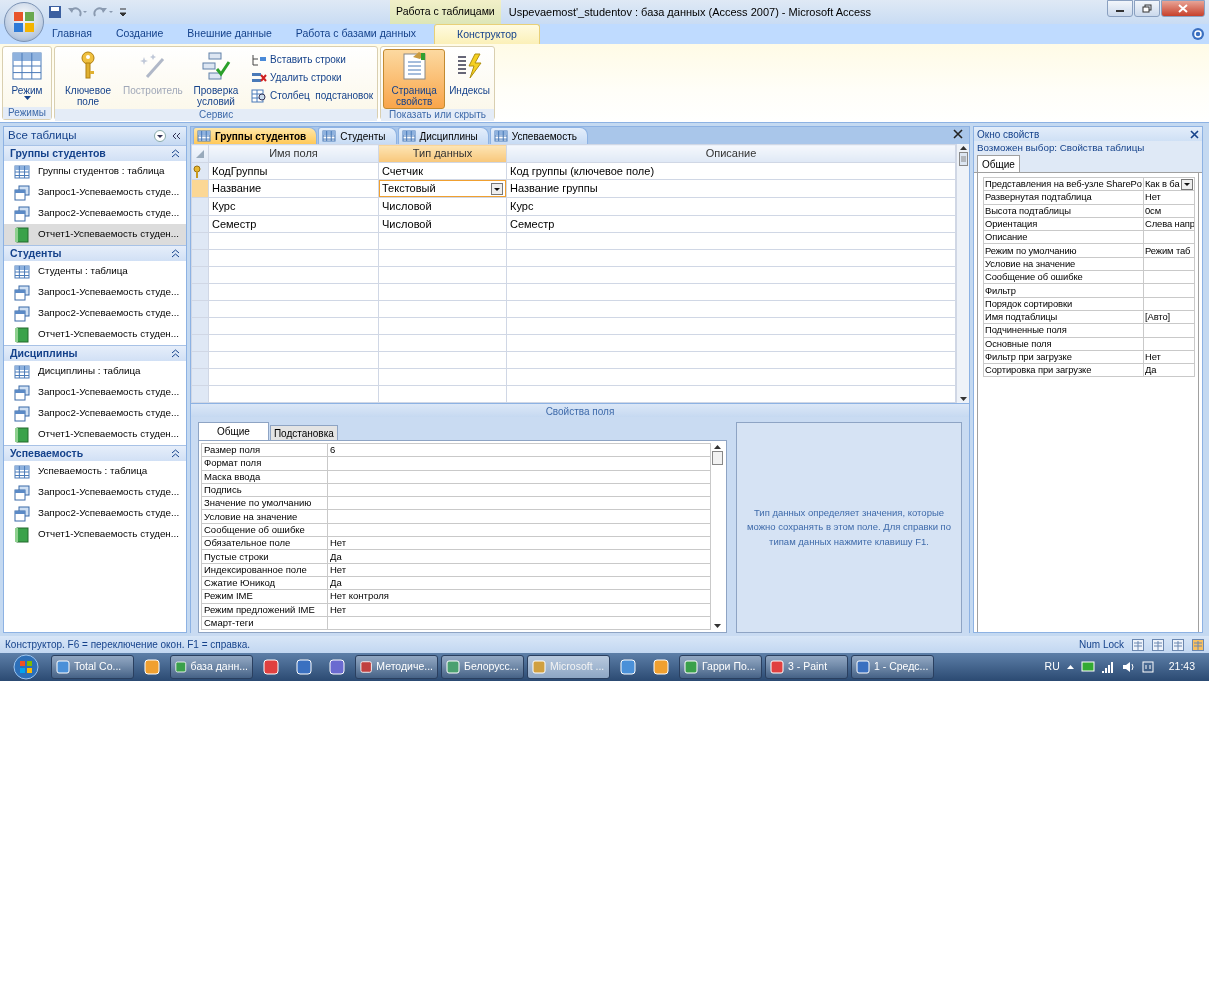 The width and height of the screenshot is (1209, 981). I want to click on chart-view-icon, so click(1178, 644).